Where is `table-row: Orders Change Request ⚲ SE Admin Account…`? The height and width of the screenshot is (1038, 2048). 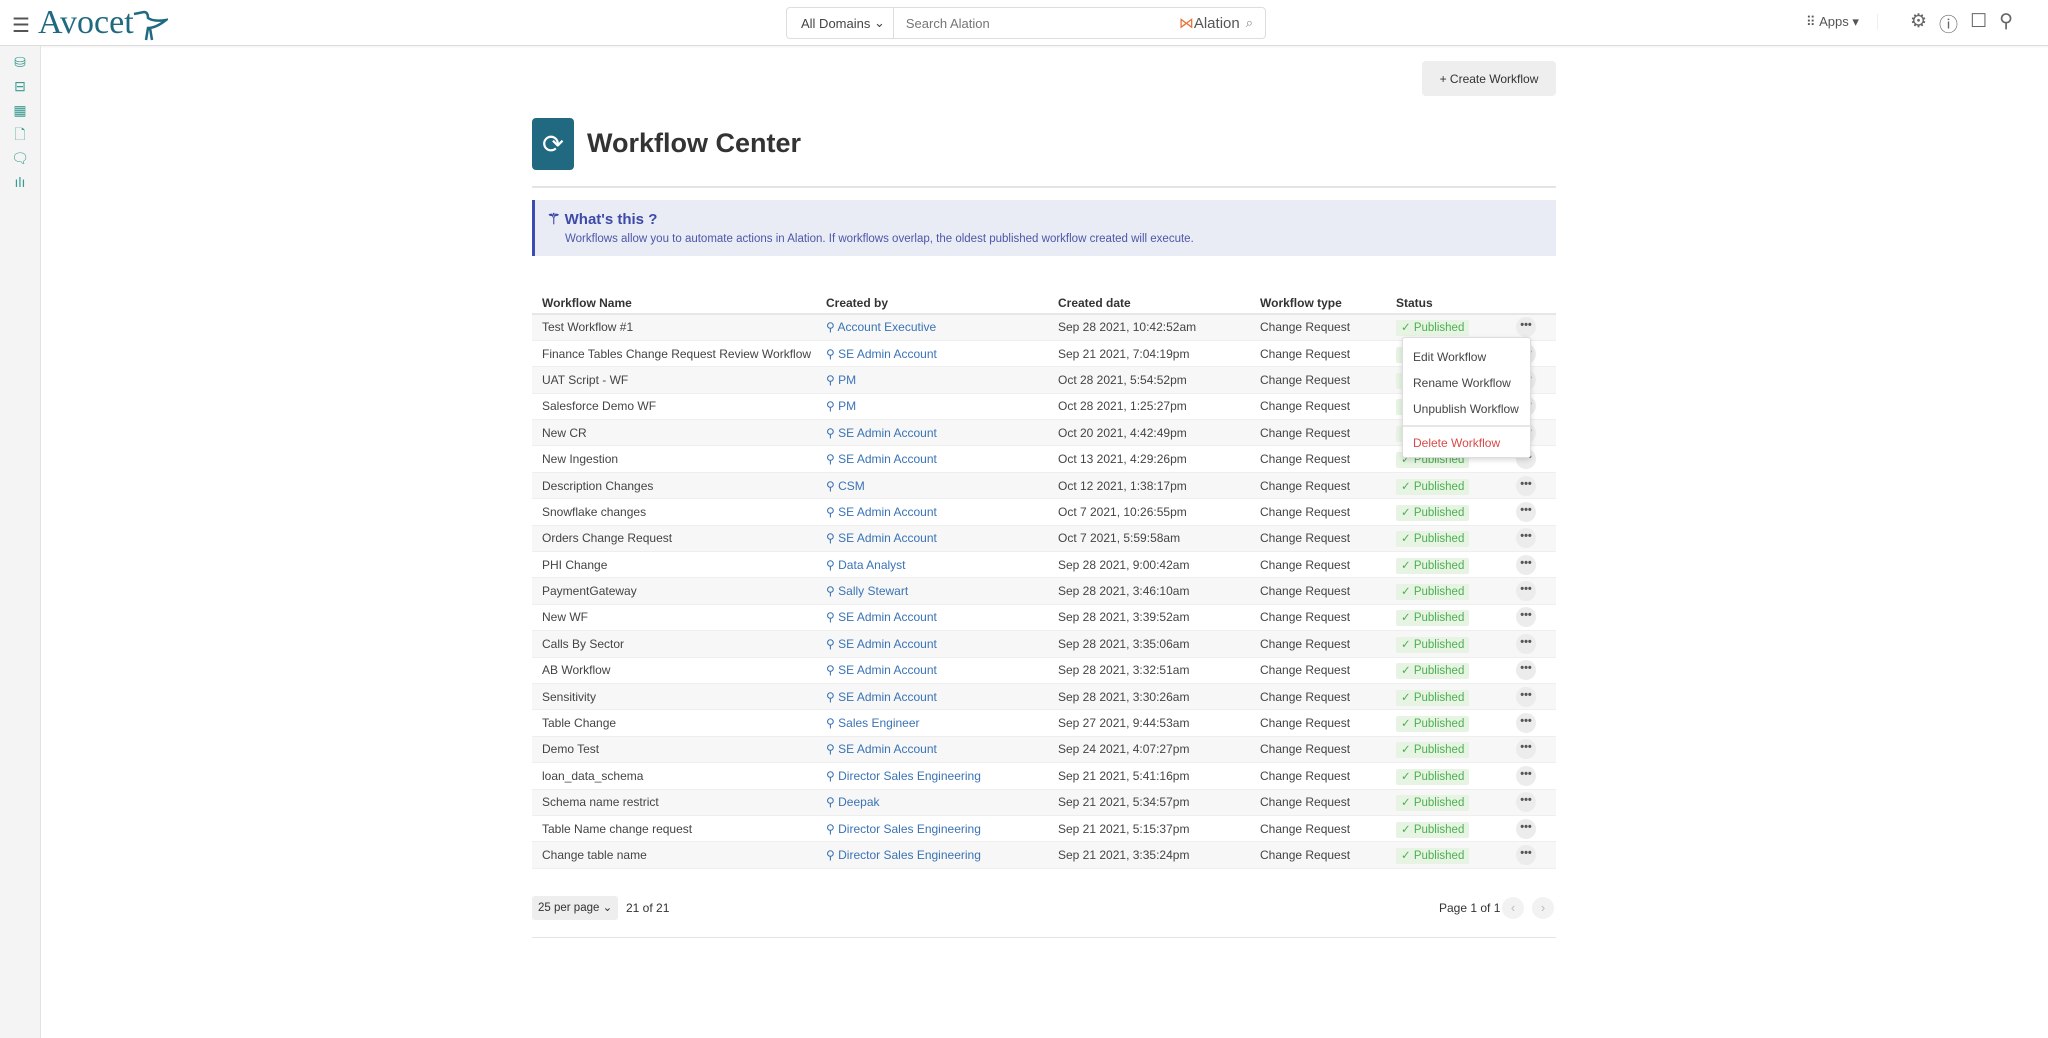
table-row: Orders Change Request ⚲ SE Admin Account… is located at coordinates (1044, 539).